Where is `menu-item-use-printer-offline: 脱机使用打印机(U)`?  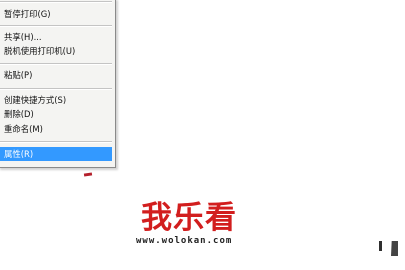 menu-item-use-printer-offline: 脱机使用打印机(U) is located at coordinates (56, 51).